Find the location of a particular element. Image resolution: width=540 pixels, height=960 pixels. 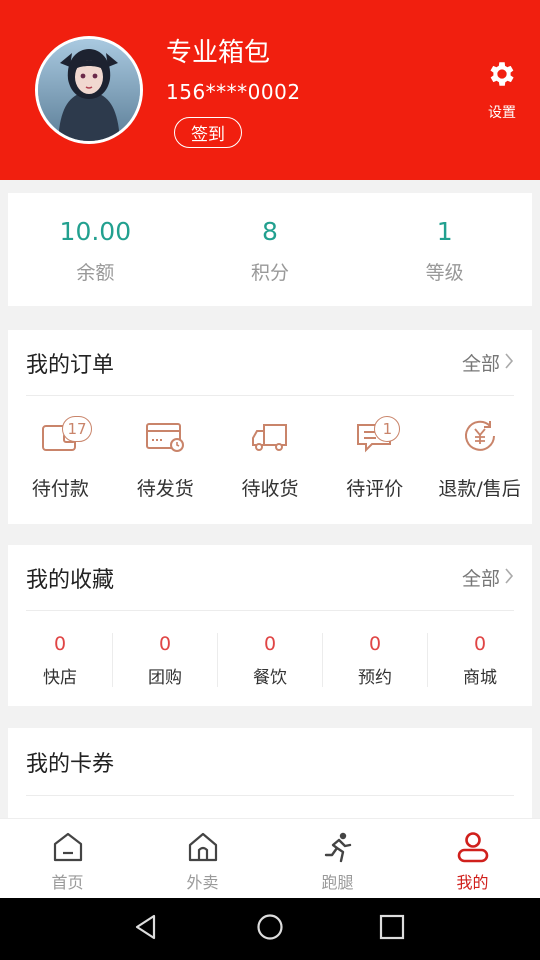

coupons-section: 我的卡券 is located at coordinates (270, 778).